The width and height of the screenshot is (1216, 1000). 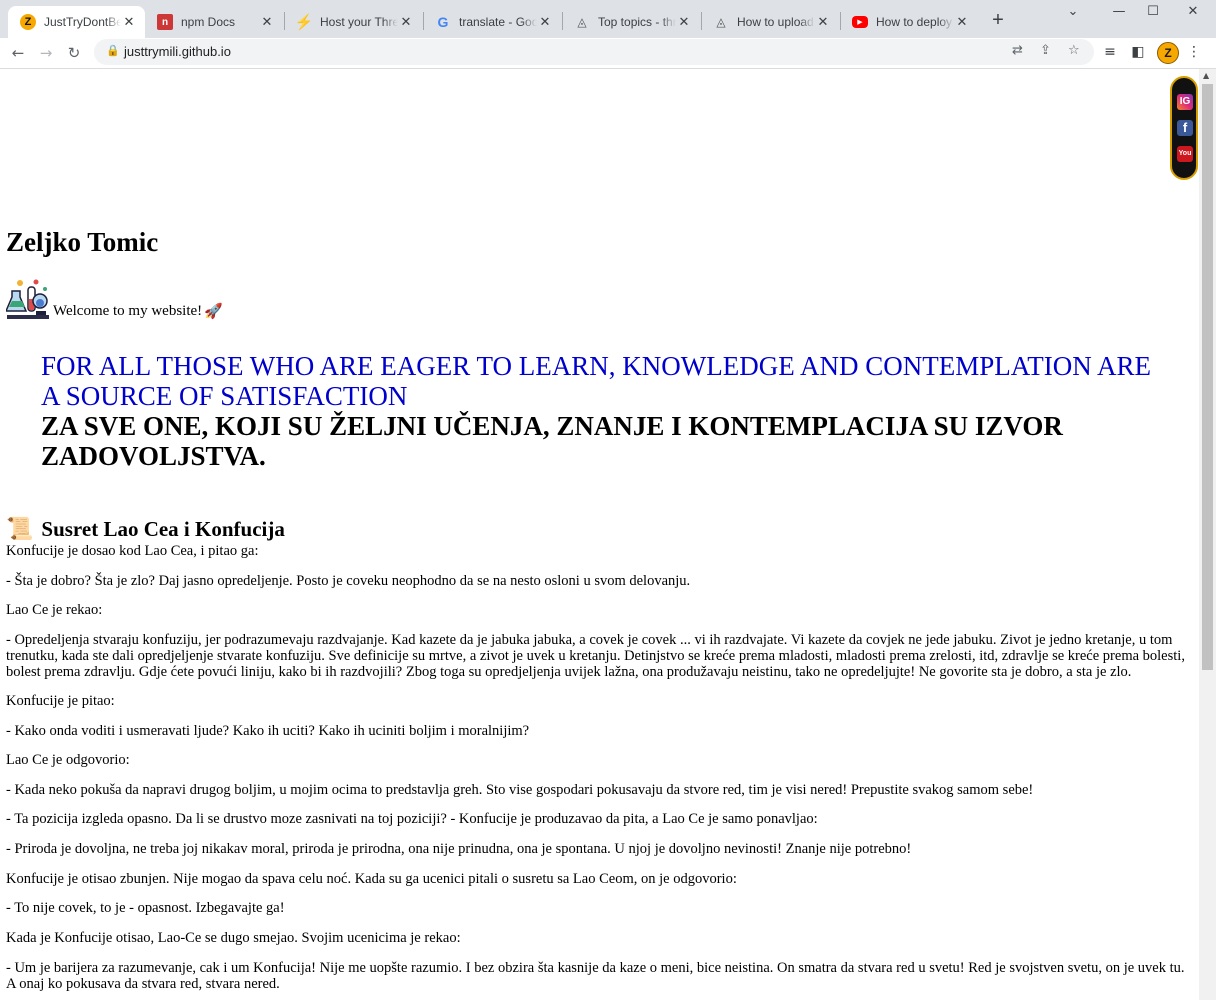 I want to click on tab-how-to-upload: ◬ How to upload the ✕, so click(x=770, y=22).